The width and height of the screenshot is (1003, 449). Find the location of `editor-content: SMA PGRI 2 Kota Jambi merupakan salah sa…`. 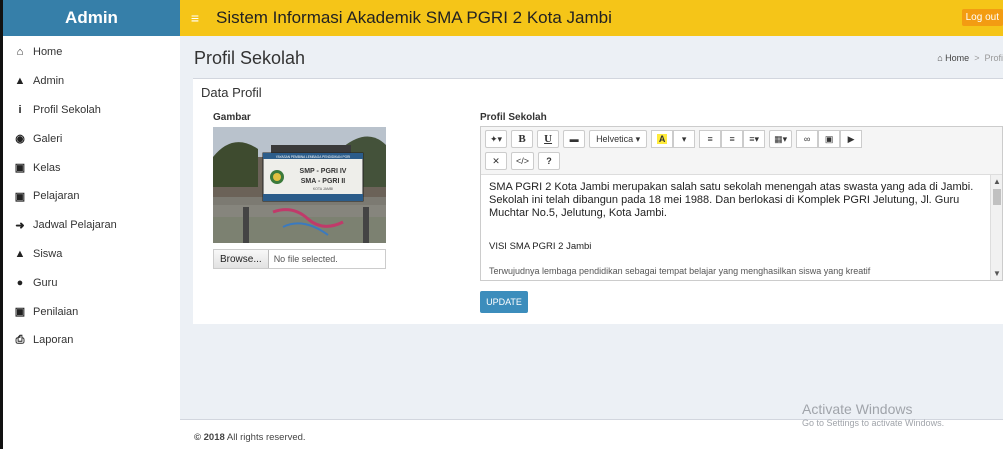

editor-content: SMA PGRI 2 Kota Jambi merupakan salah sa… is located at coordinates (741, 227).